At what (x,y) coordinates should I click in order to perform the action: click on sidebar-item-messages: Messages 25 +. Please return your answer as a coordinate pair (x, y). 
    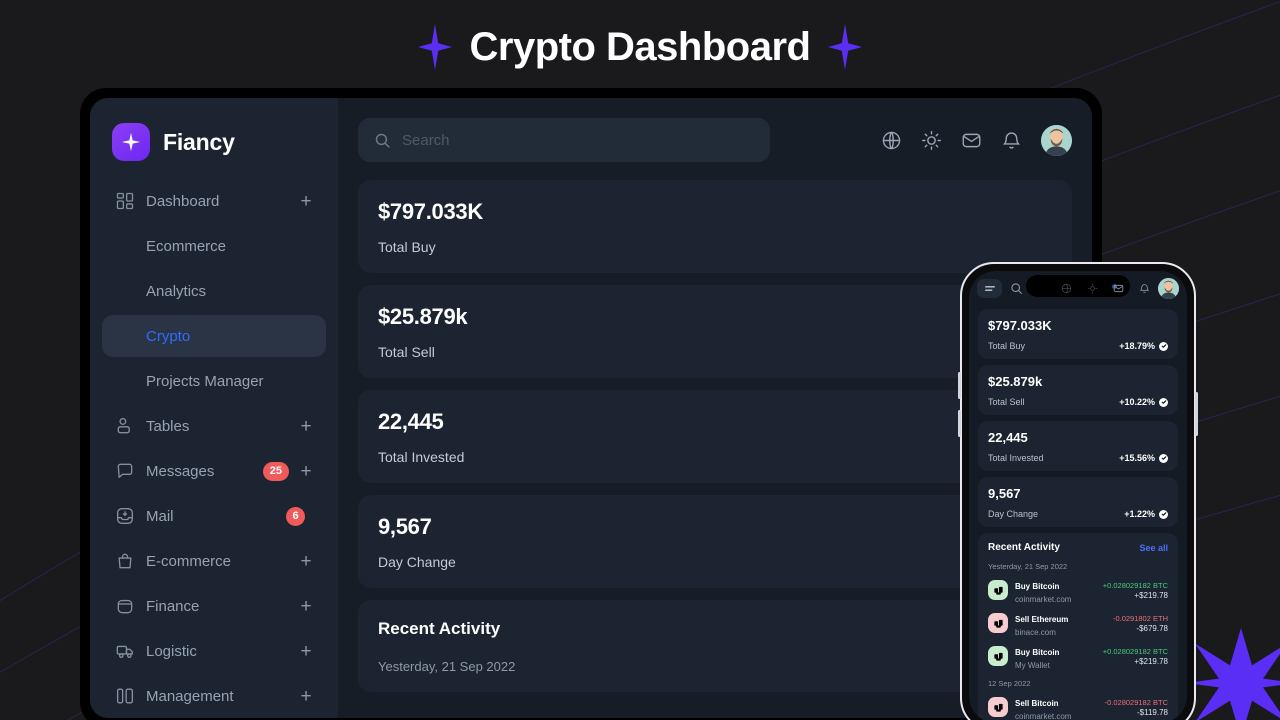
    Looking at the image, I should click on (214, 471).